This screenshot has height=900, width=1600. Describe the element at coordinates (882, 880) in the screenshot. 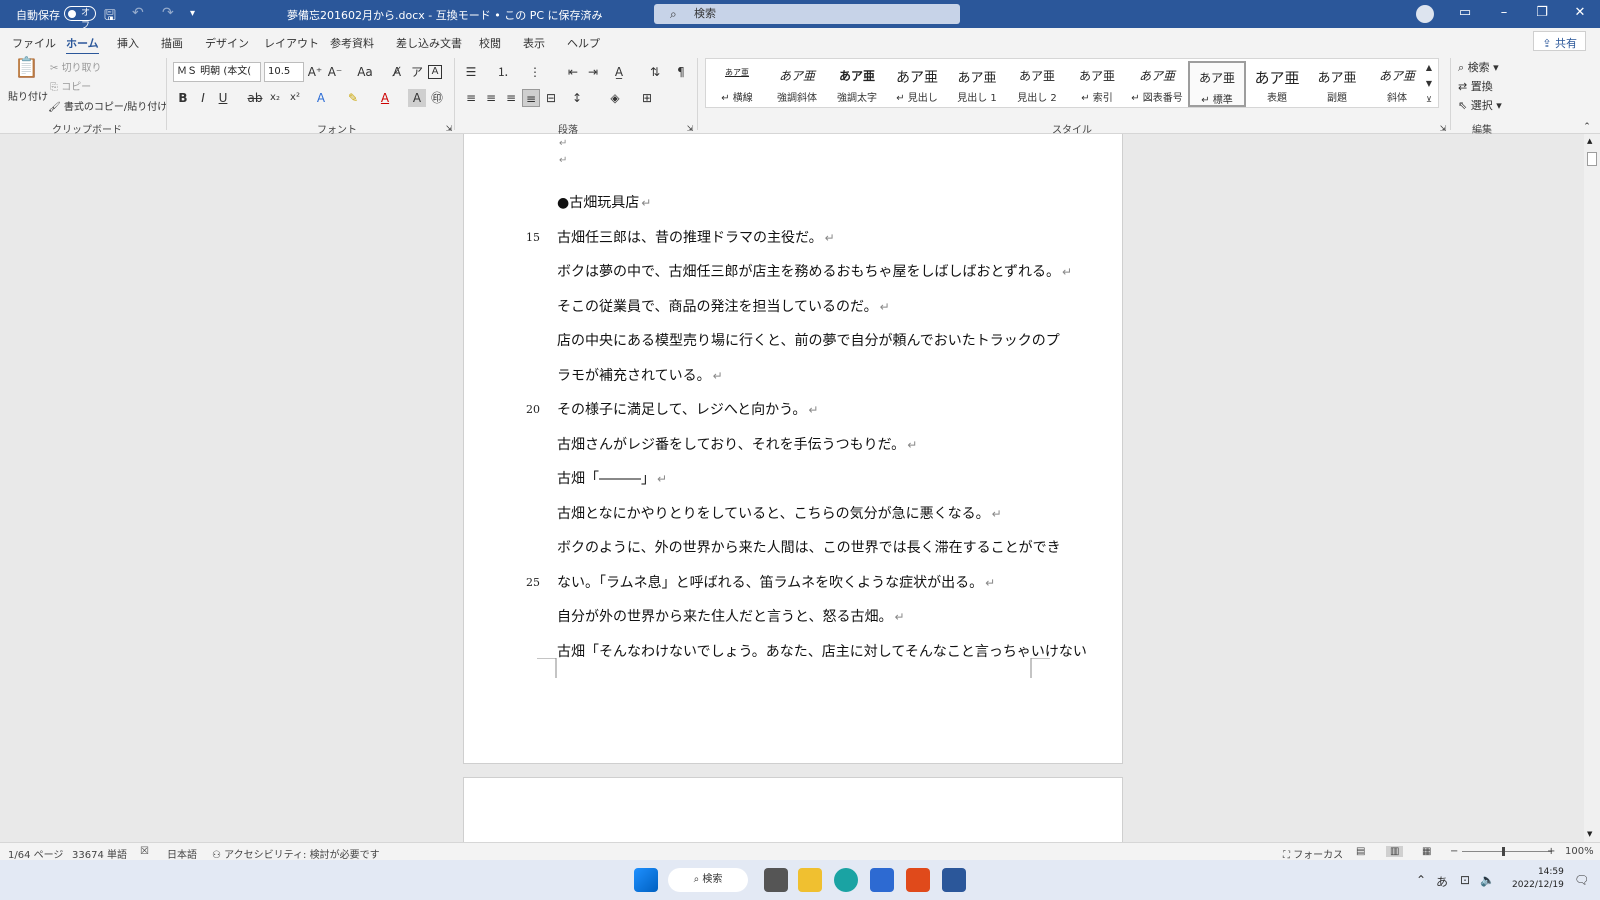

I see `store-icon` at that location.